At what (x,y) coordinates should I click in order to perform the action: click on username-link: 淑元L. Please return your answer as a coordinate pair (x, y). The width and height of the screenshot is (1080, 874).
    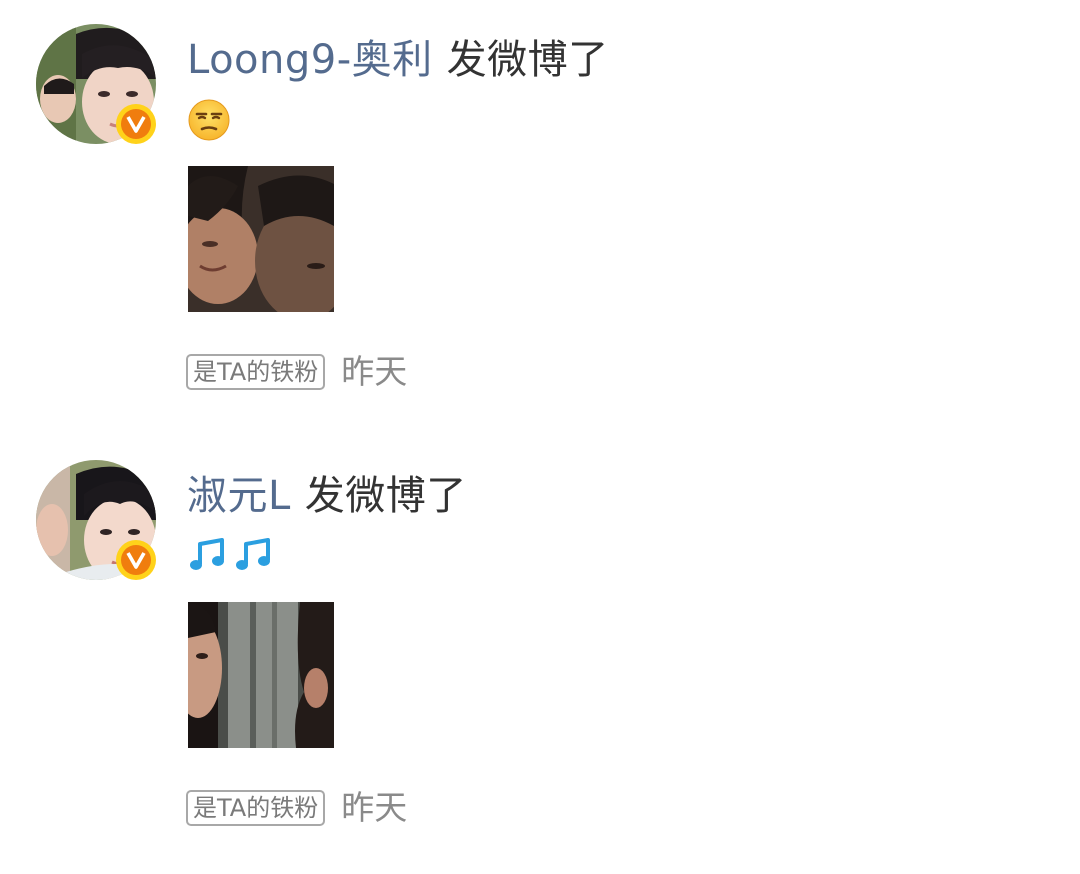
    Looking at the image, I should click on (239, 496).